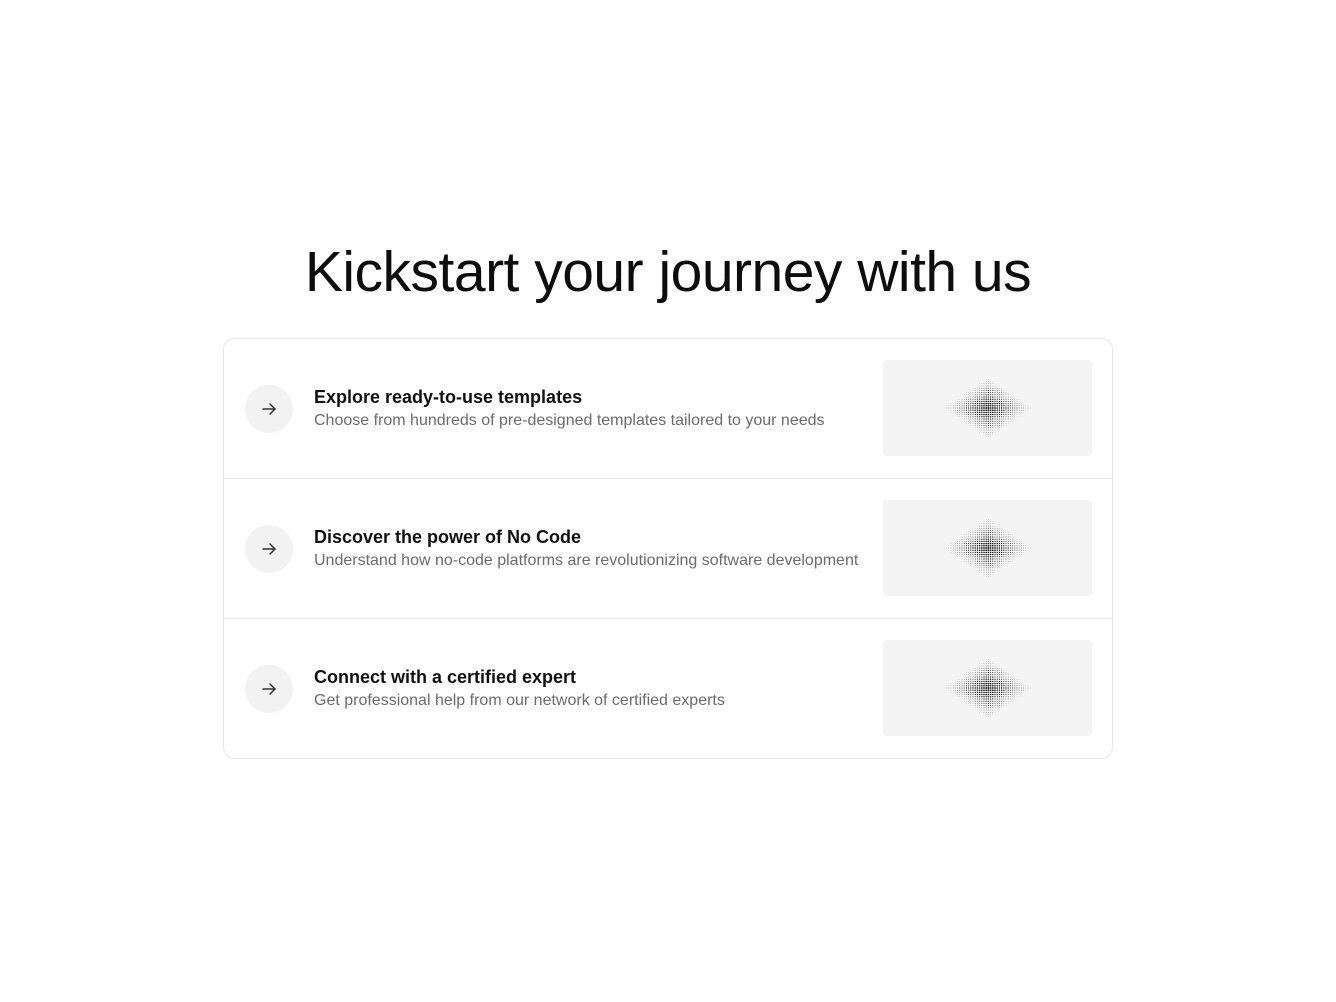  What do you see at coordinates (448, 537) in the screenshot?
I see `item-title: Discover the power of No Code` at bounding box center [448, 537].